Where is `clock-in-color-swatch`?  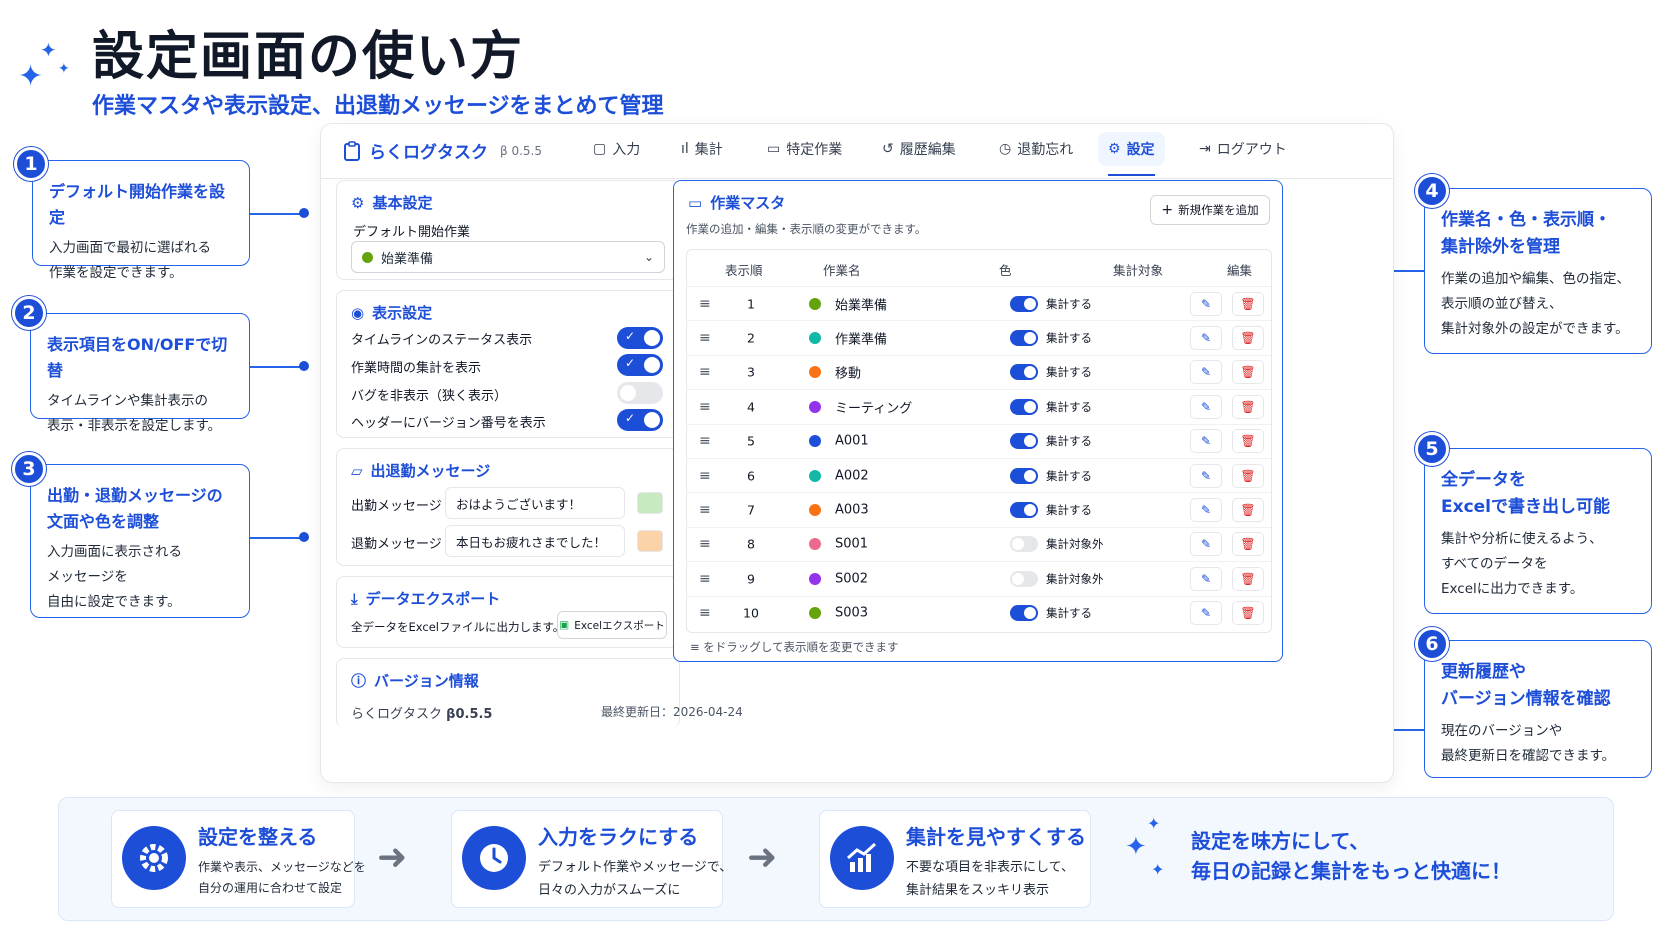
clock-in-color-swatch is located at coordinates (650, 503).